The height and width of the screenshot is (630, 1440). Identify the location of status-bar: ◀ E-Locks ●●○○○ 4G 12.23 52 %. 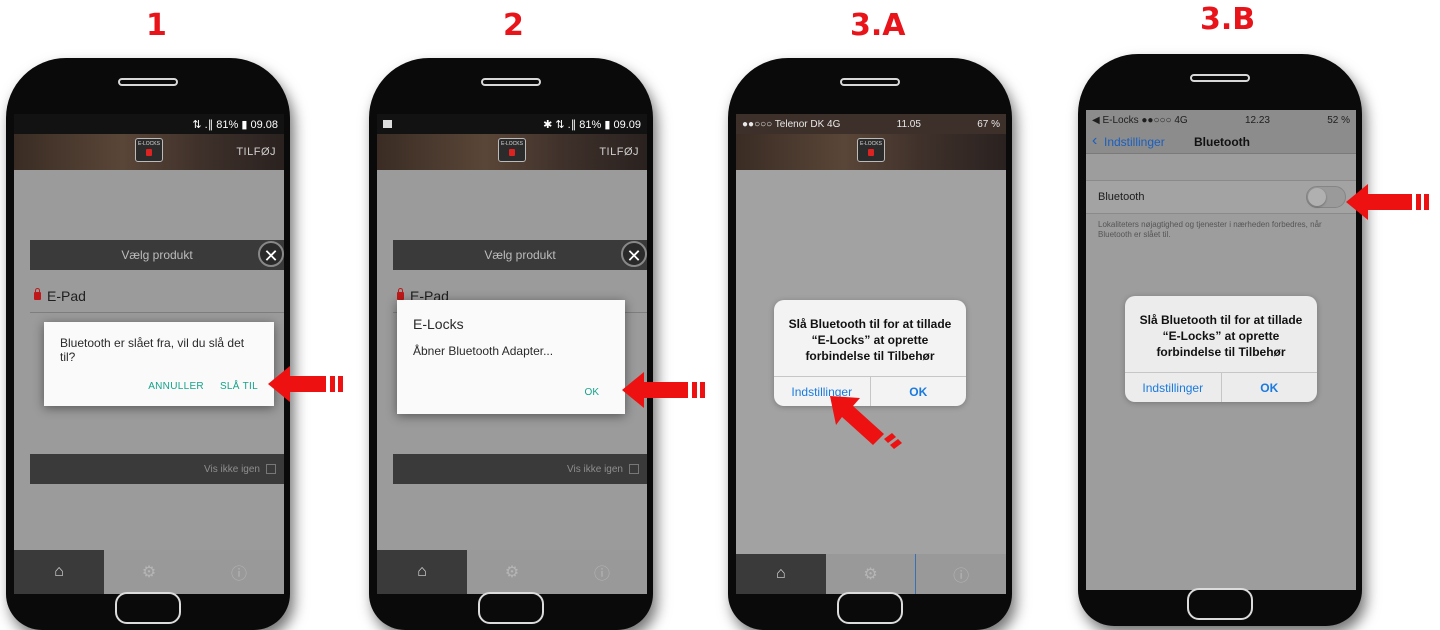
(1221, 120).